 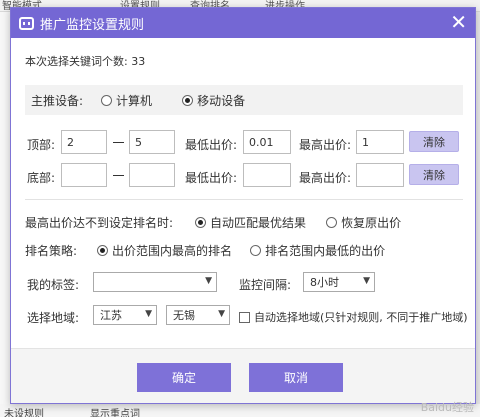 What do you see at coordinates (115, 413) in the screenshot?
I see `bg-bottom-item: 显示重点词` at bounding box center [115, 413].